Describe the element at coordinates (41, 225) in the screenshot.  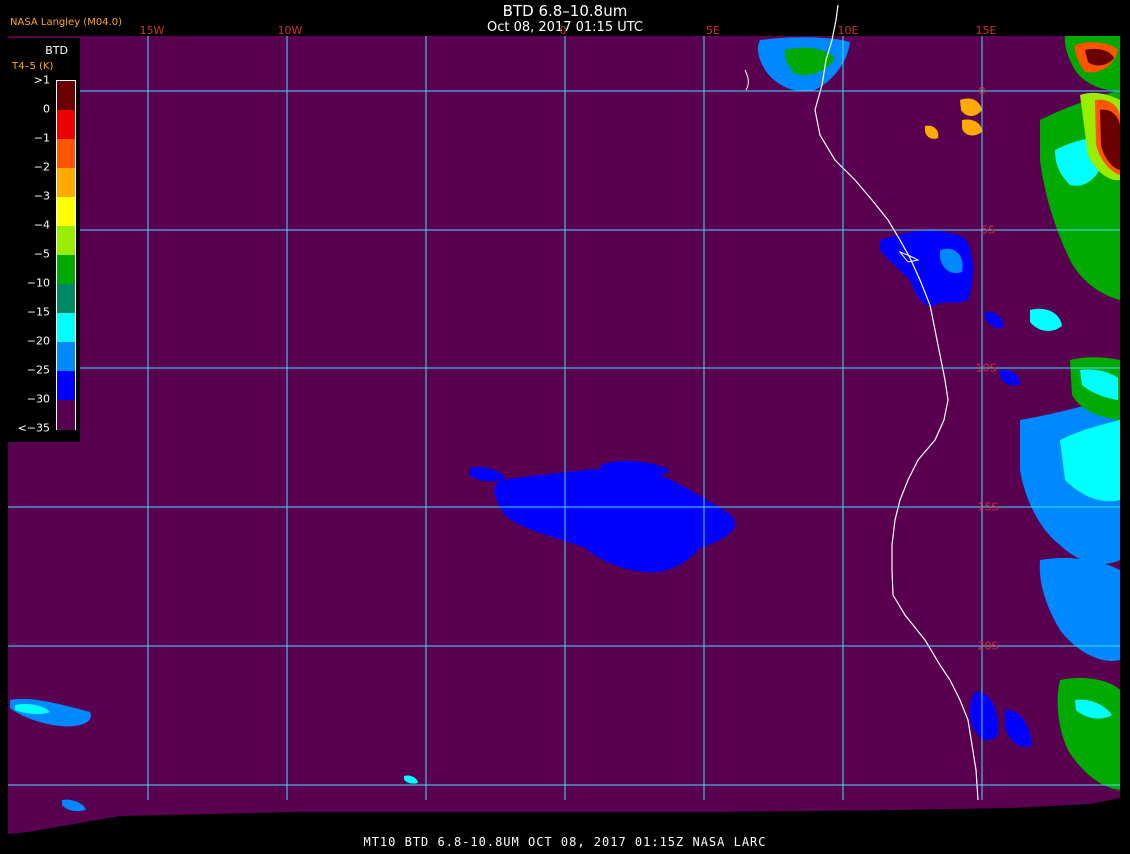
I see `legend-tick-label: −4` at that location.